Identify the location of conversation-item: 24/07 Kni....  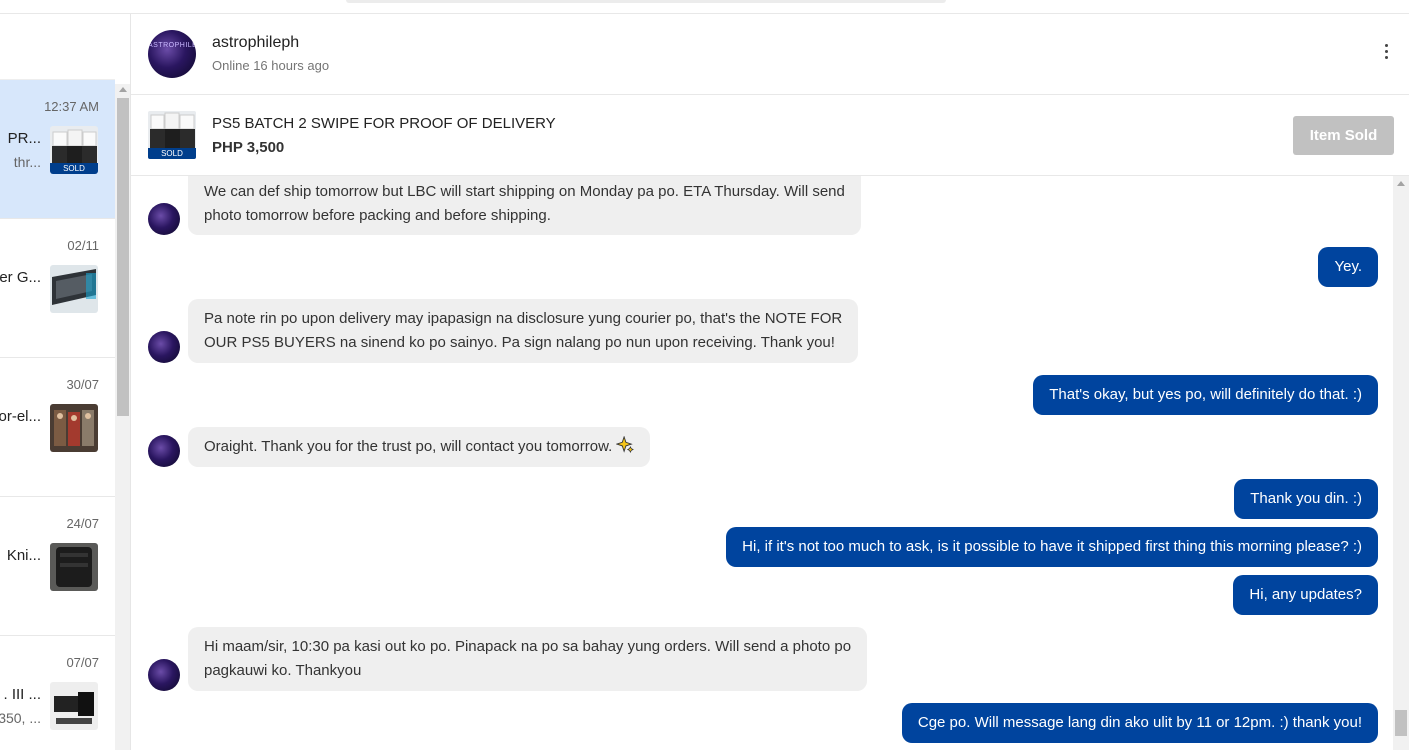
(57, 566).